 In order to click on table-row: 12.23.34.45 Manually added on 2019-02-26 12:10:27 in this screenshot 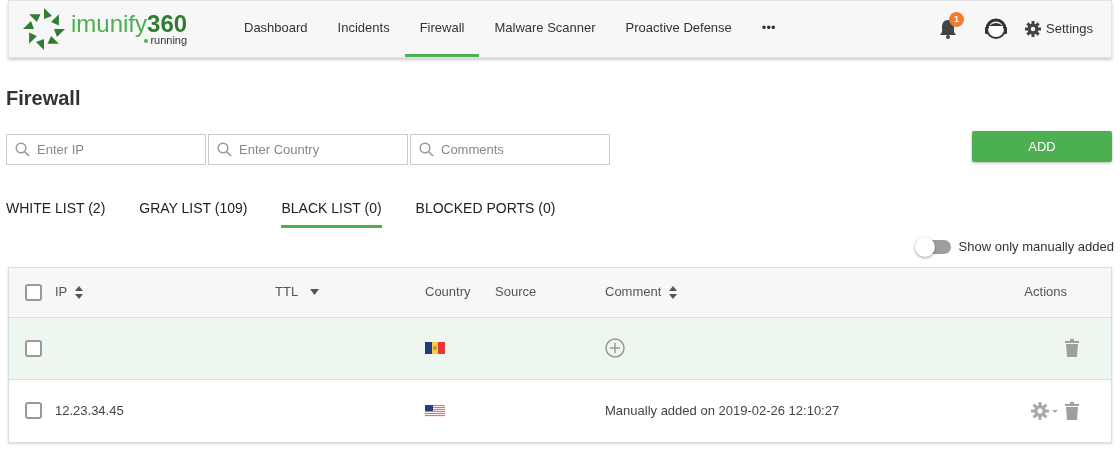, I will do `click(560, 410)`.